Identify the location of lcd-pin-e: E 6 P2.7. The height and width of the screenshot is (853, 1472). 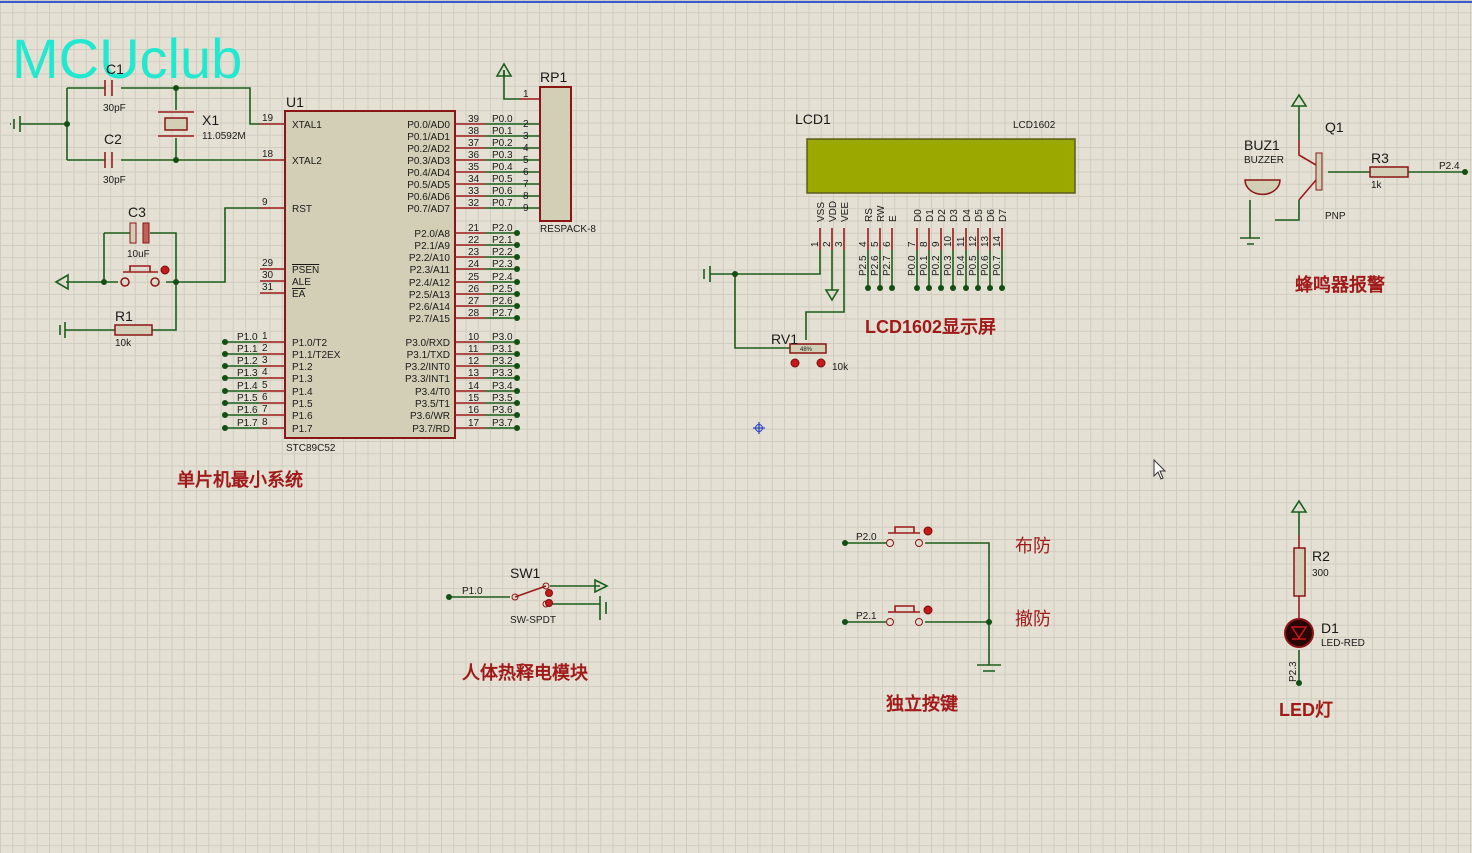
(890, 253).